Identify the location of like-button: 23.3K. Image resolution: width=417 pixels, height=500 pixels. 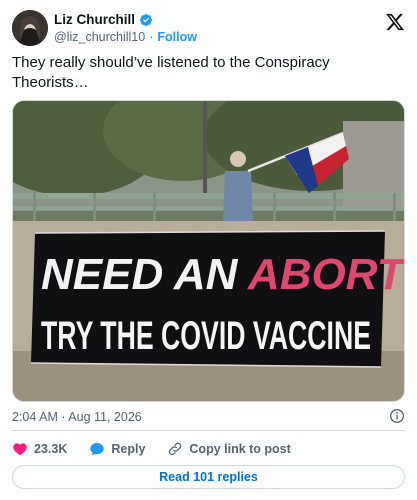
(39, 449).